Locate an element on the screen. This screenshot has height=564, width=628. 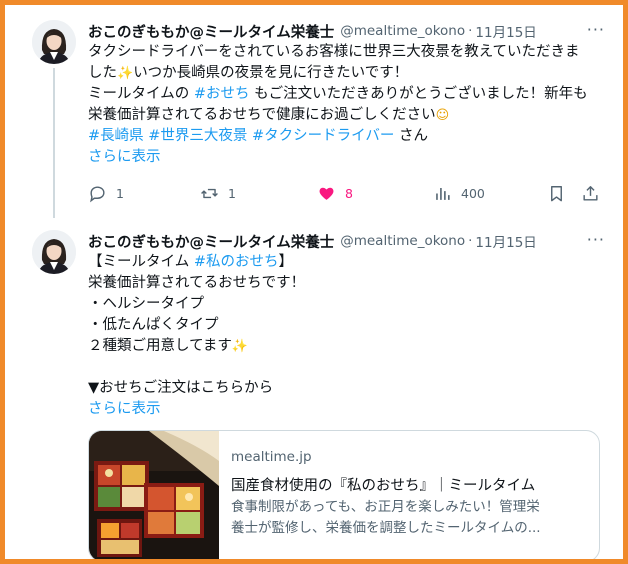
text-line: ミールタイムの #おせち もご注文いただきありがとうございました！新年も is located at coordinates (346, 94).